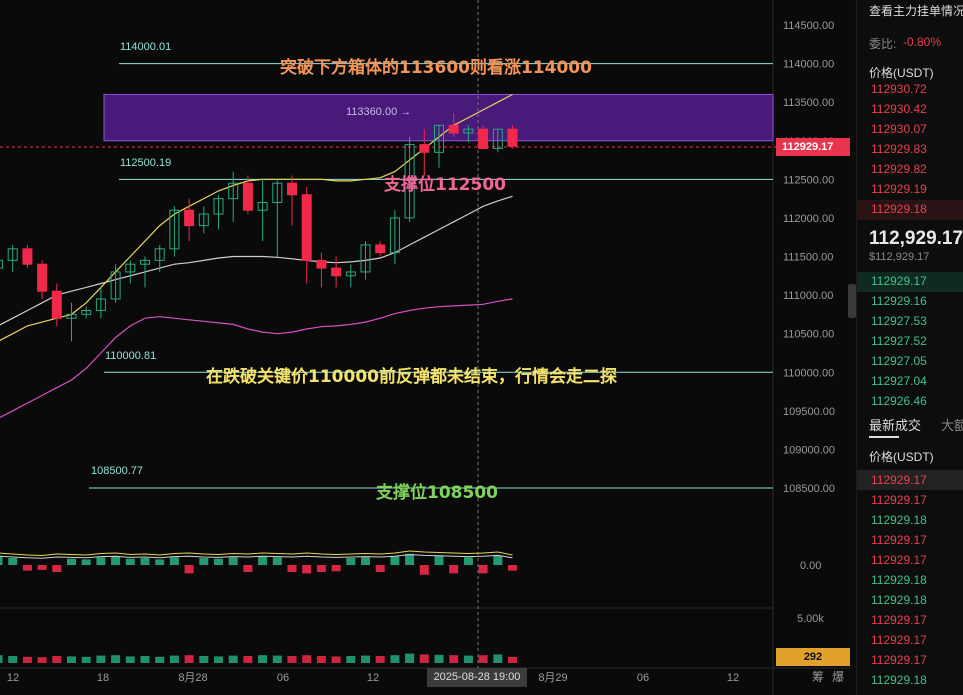  What do you see at coordinates (883, 44) in the screenshot?
I see `ratio-label: 委比:` at bounding box center [883, 44].